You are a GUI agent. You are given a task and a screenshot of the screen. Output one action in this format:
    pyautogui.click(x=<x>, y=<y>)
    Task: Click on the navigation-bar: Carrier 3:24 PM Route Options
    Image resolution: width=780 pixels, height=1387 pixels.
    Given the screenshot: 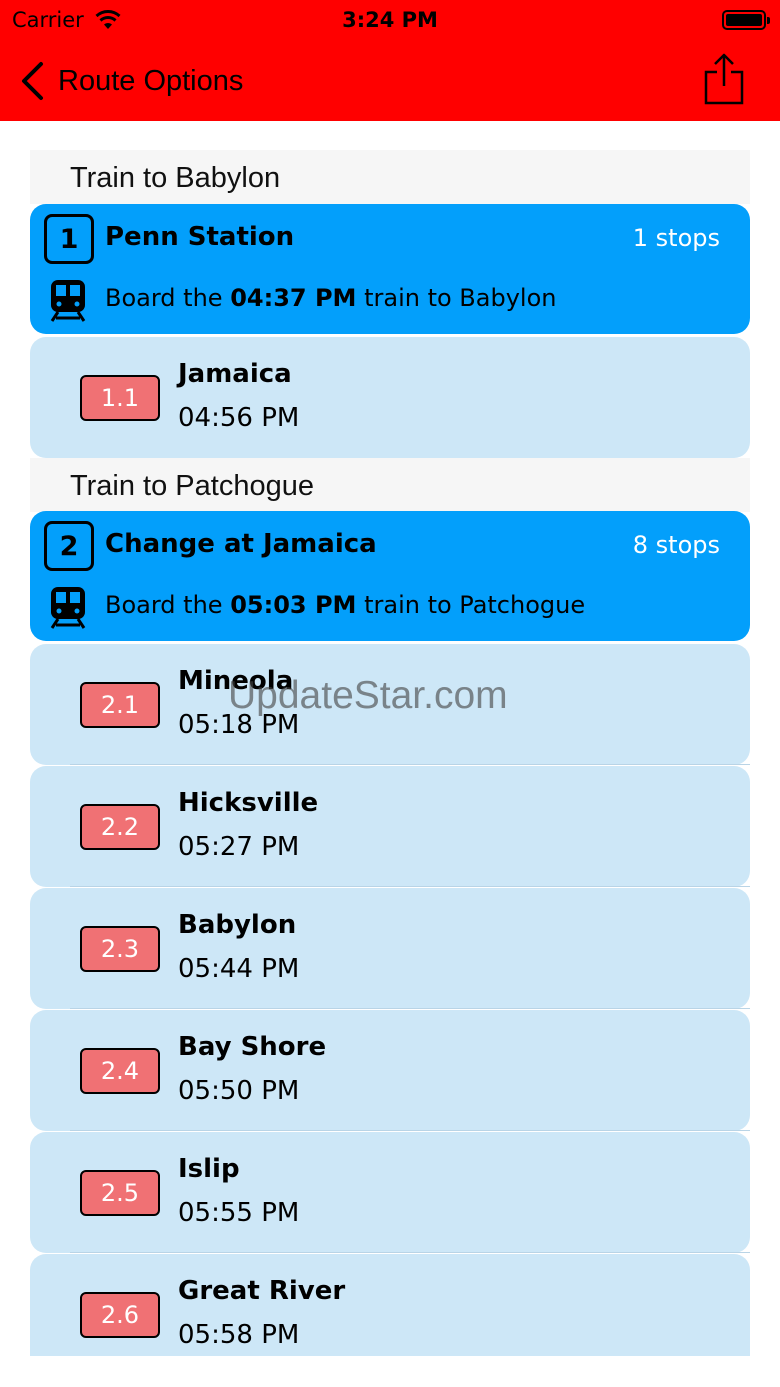 What is the action you would take?
    pyautogui.click(x=390, y=60)
    